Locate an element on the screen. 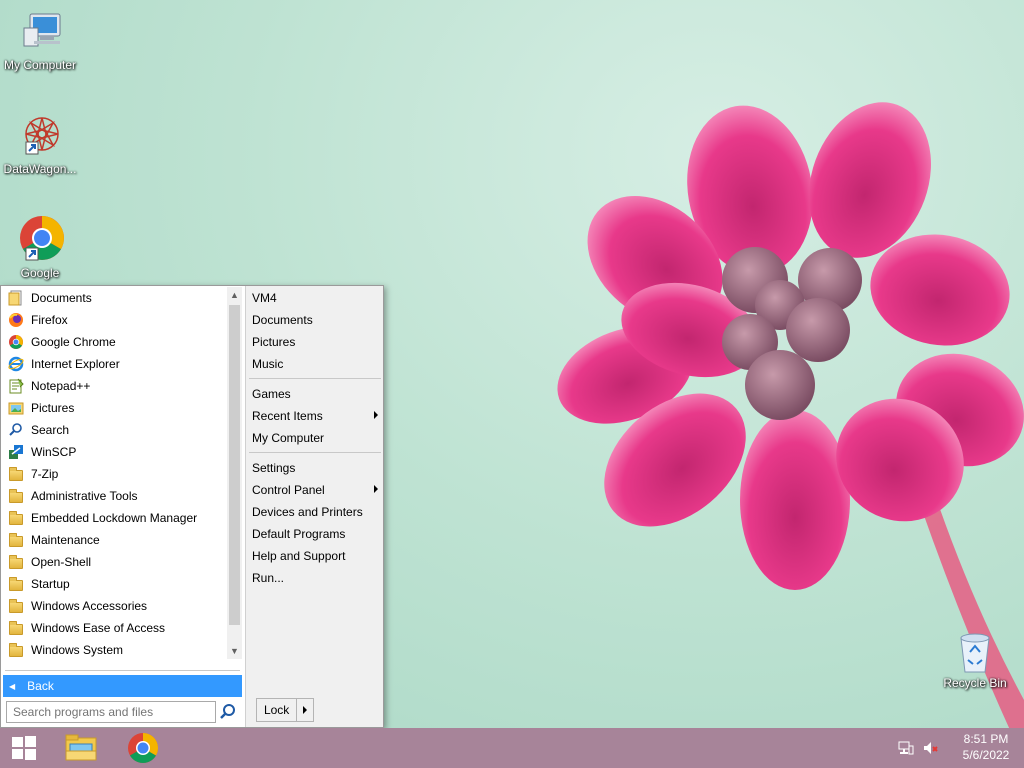 The width and height of the screenshot is (1024, 768). program-item: Search is located at coordinates (114, 430).